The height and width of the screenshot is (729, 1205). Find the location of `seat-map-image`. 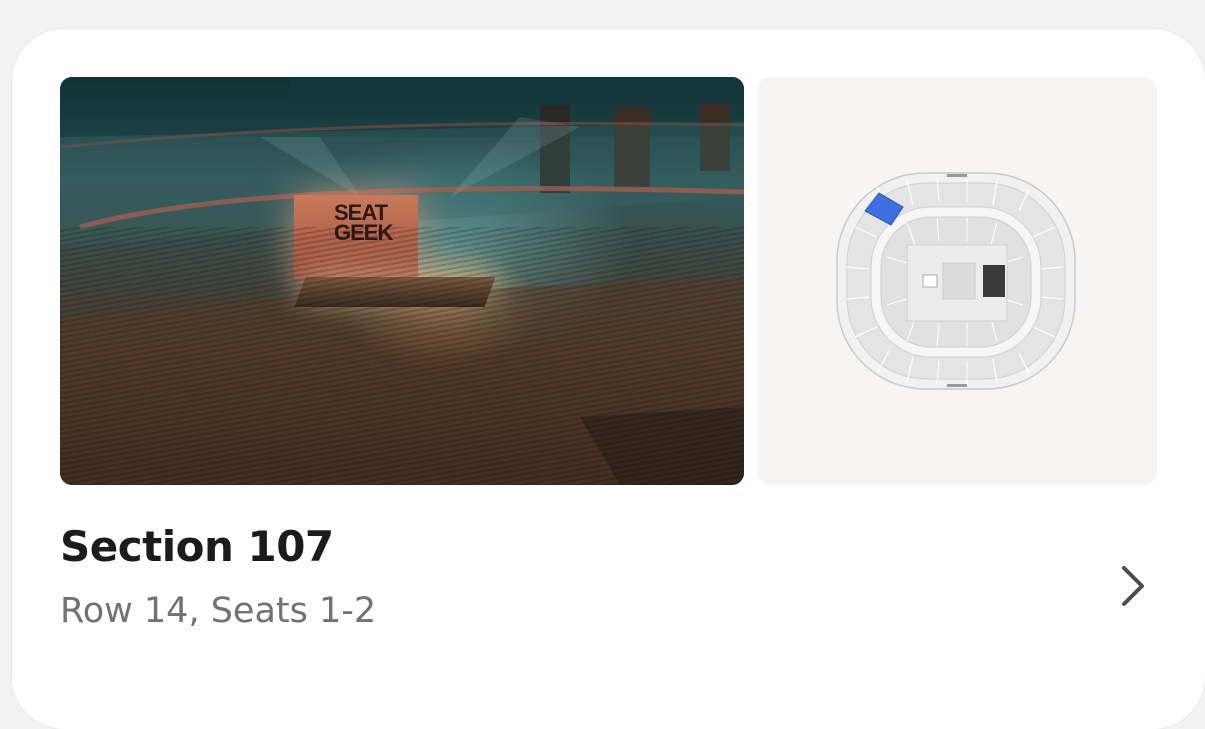

seat-map-image is located at coordinates (956, 281).